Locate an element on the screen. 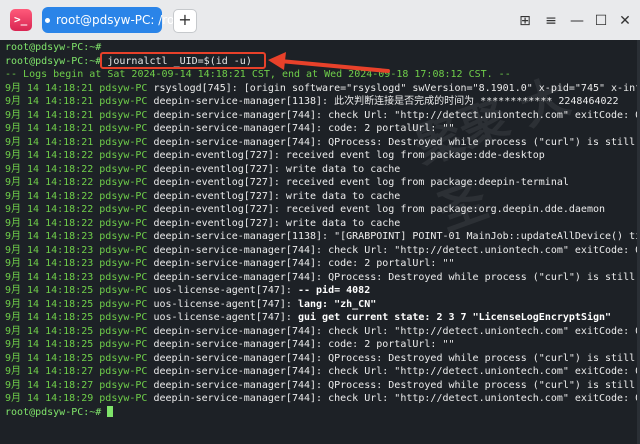 The image size is (640, 444). menu-icon: ≡ is located at coordinates (551, 21).